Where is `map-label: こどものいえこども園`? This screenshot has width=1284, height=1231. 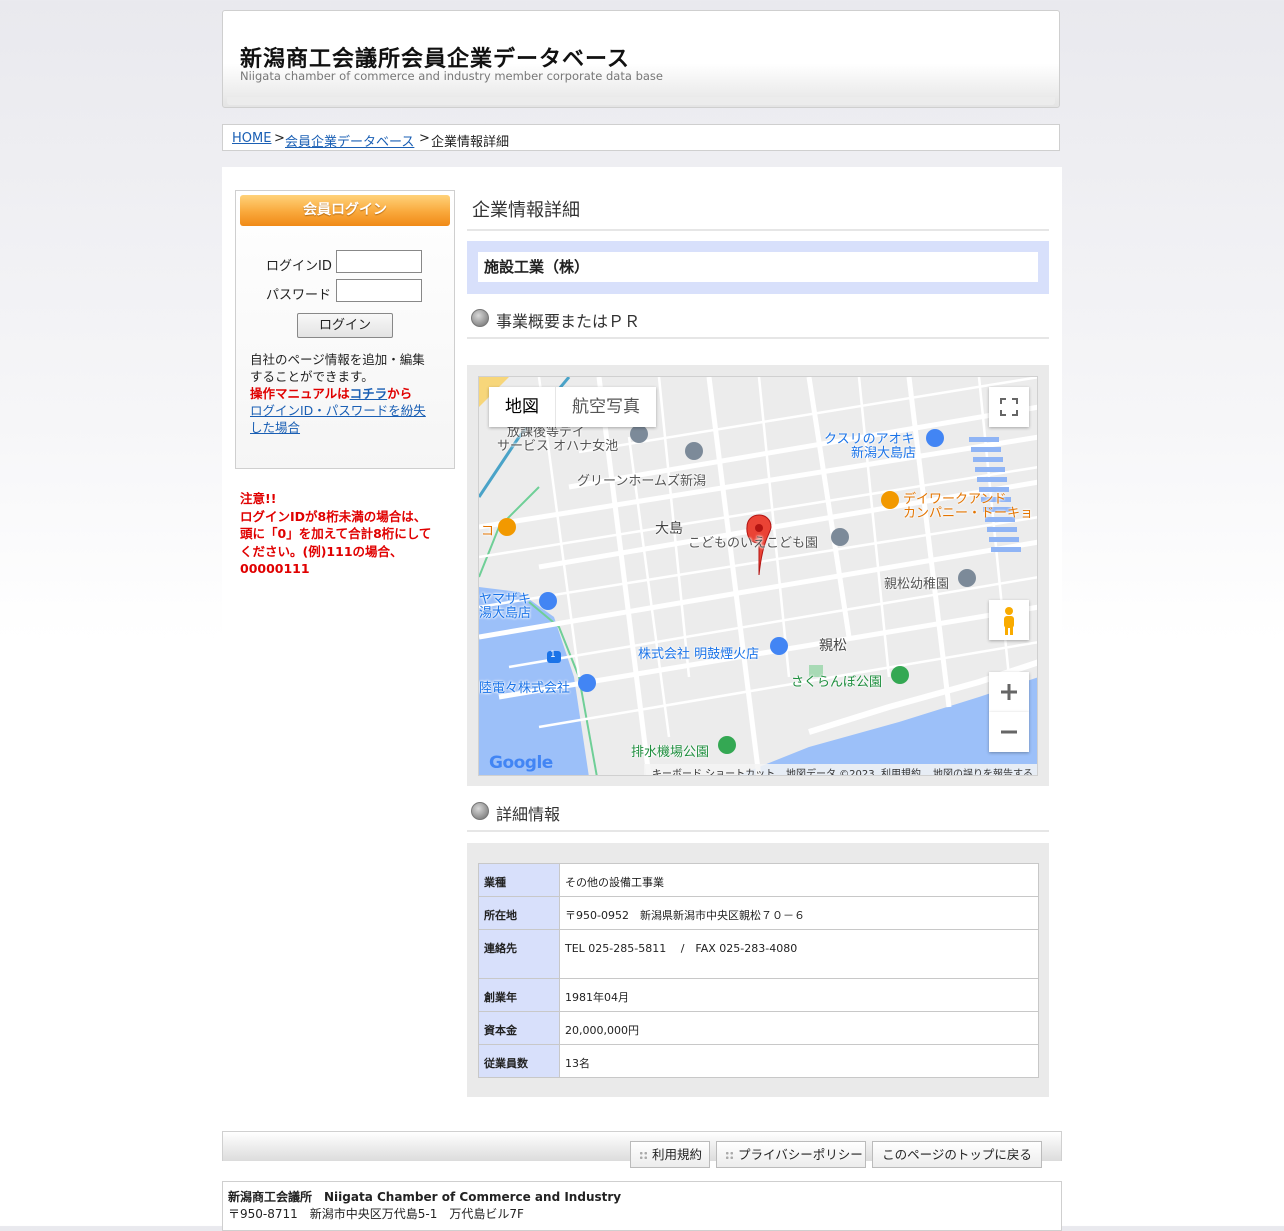
map-label: こどものいえこども園 is located at coordinates (753, 543).